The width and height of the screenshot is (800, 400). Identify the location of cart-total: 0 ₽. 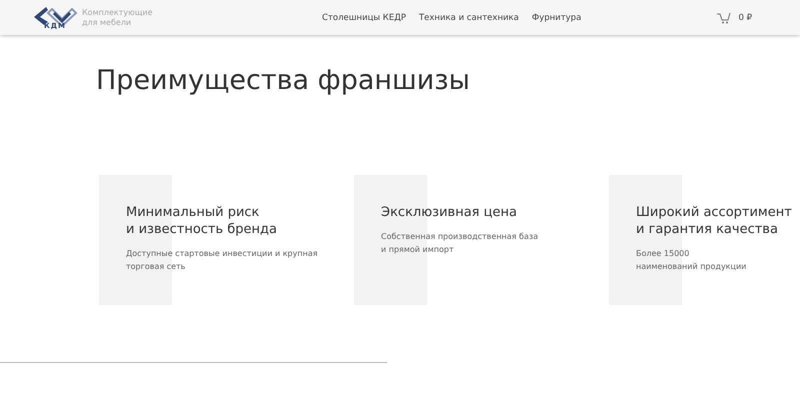
(745, 17).